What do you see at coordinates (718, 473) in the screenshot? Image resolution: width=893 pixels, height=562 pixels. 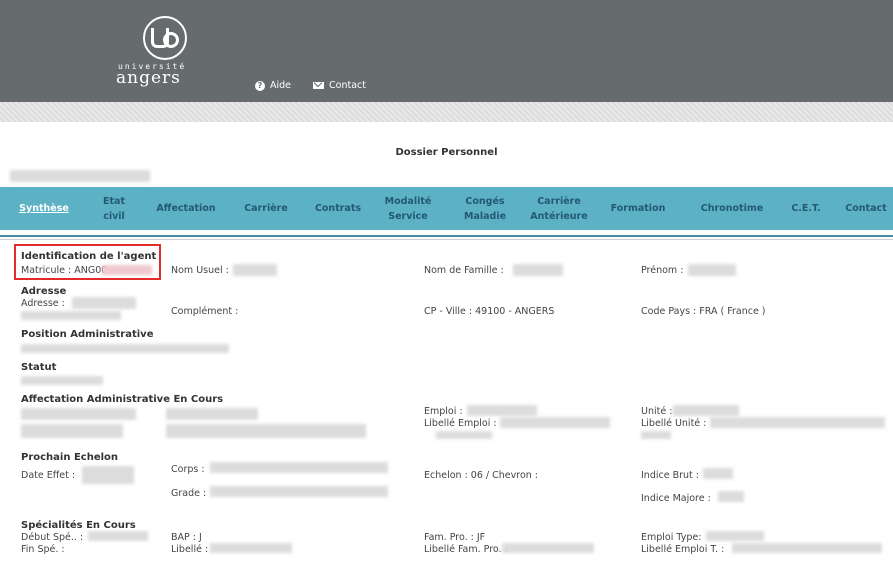 I see `redacted-indice-brut` at bounding box center [718, 473].